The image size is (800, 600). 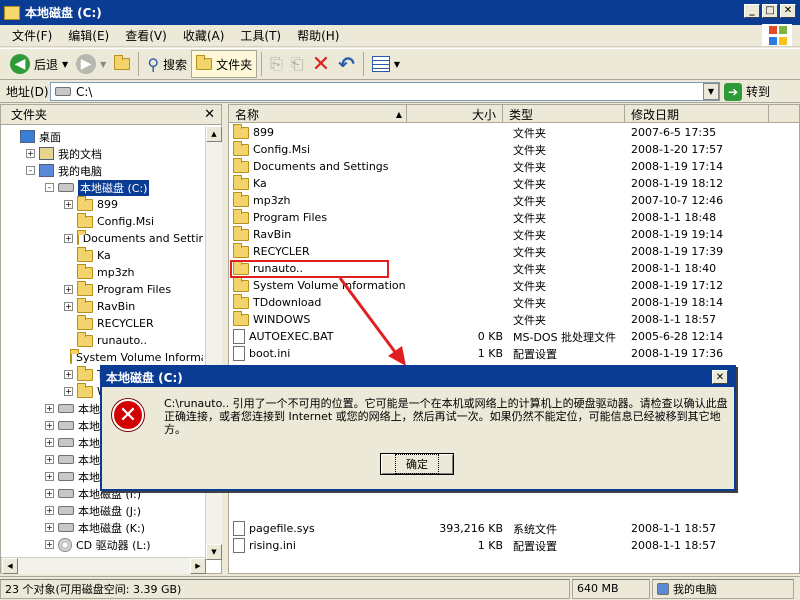 I want to click on column-name-header: 名称 ▲, so click(x=318, y=114).